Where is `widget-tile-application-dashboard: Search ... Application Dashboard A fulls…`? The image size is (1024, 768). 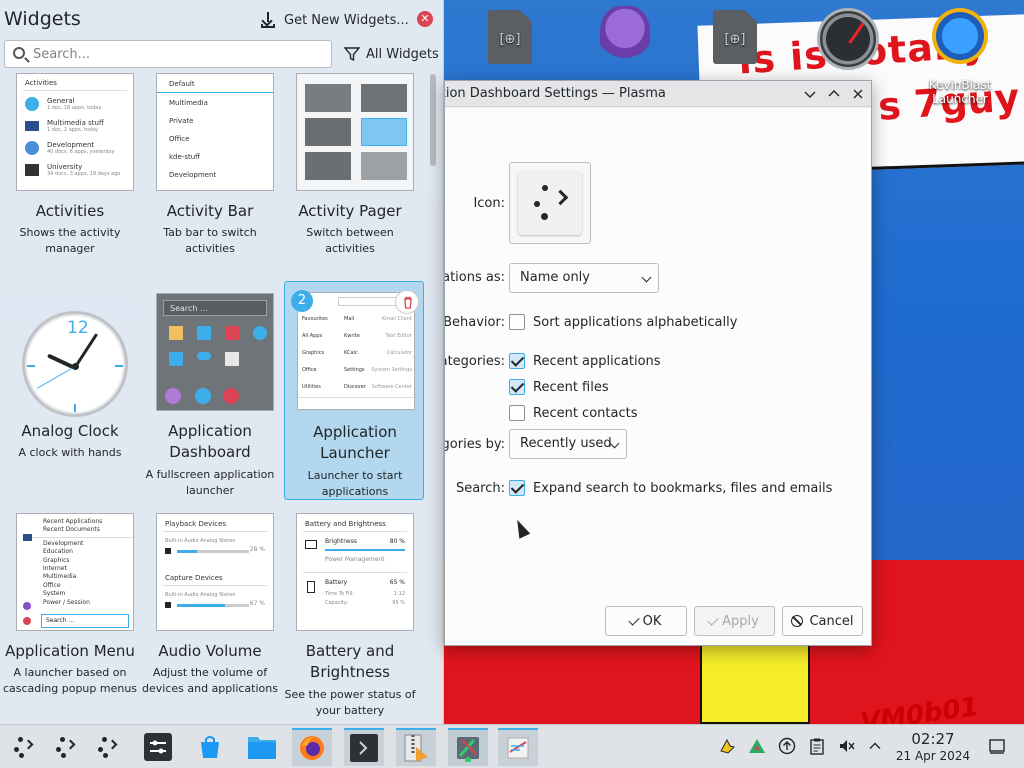
widget-tile-application-dashboard: Search ... Application Dashboard A fulls… is located at coordinates (210, 403).